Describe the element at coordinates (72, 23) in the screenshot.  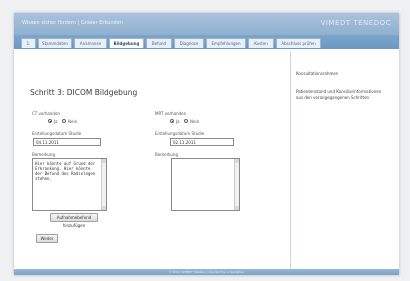
I see `window-title: Wissen sicher fördern | Gräser Erkunden` at that location.